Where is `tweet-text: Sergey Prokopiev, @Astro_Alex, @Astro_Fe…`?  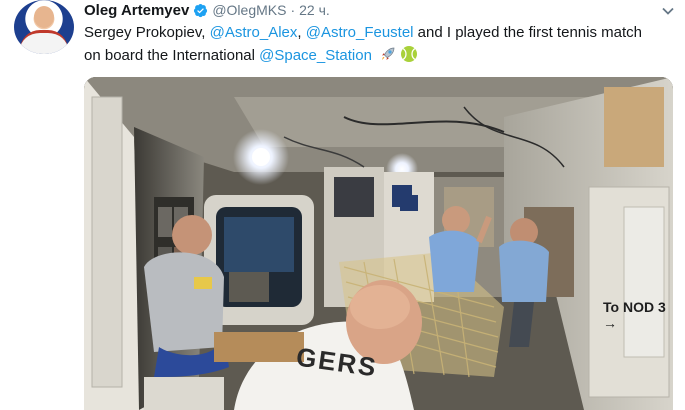 tweet-text: Sergey Prokopiev, @Astro_Alex, @Astro_Fe… is located at coordinates (364, 44).